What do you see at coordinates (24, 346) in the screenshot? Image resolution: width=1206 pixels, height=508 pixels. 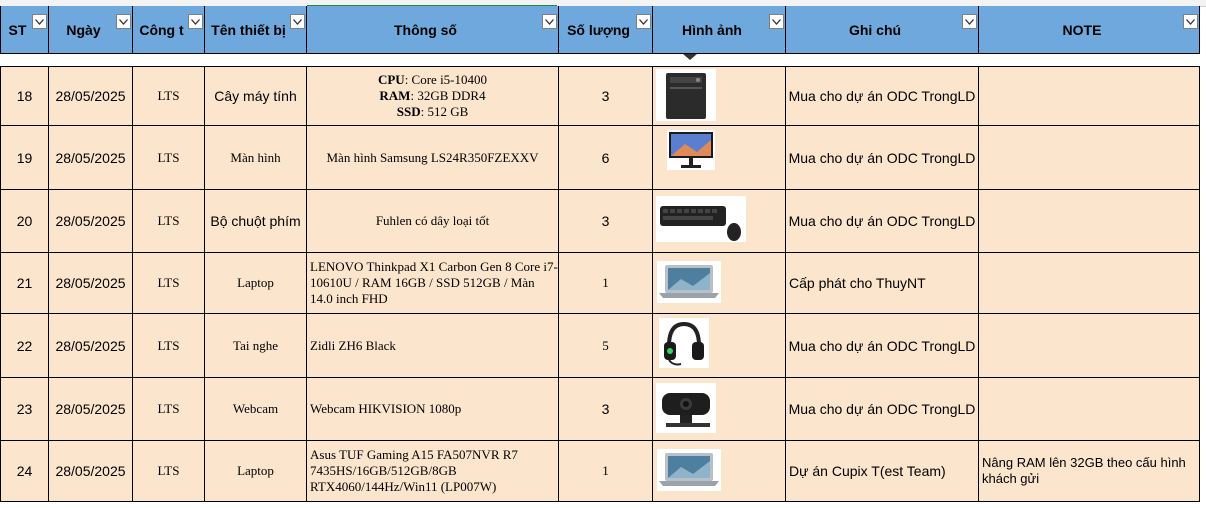 I see `cell-stt: 22` at bounding box center [24, 346].